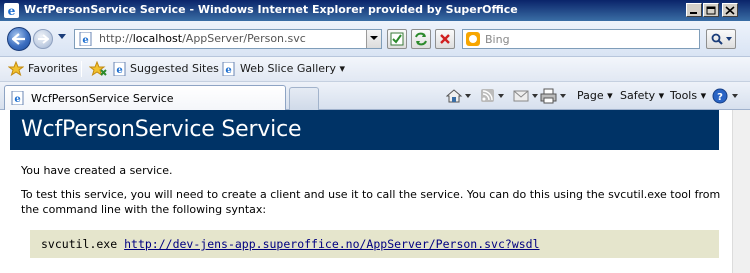 The width and height of the screenshot is (750, 273). I want to click on arrow-right-icon, so click(43, 39).